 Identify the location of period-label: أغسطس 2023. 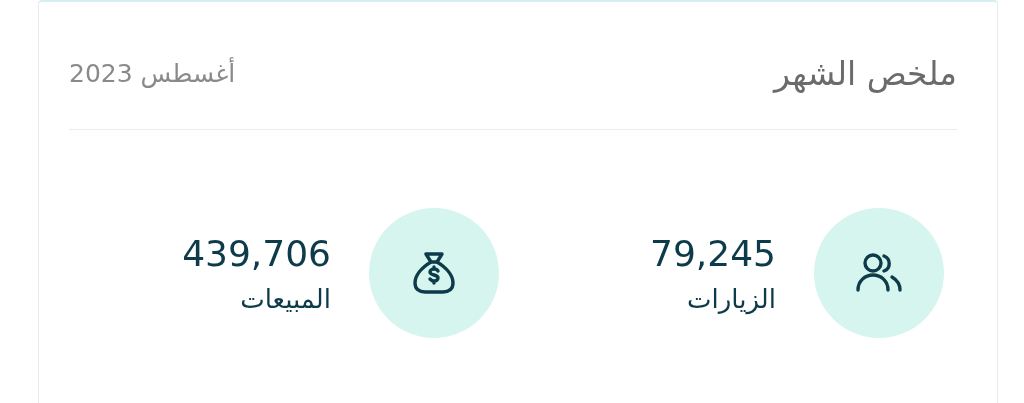
(152, 73).